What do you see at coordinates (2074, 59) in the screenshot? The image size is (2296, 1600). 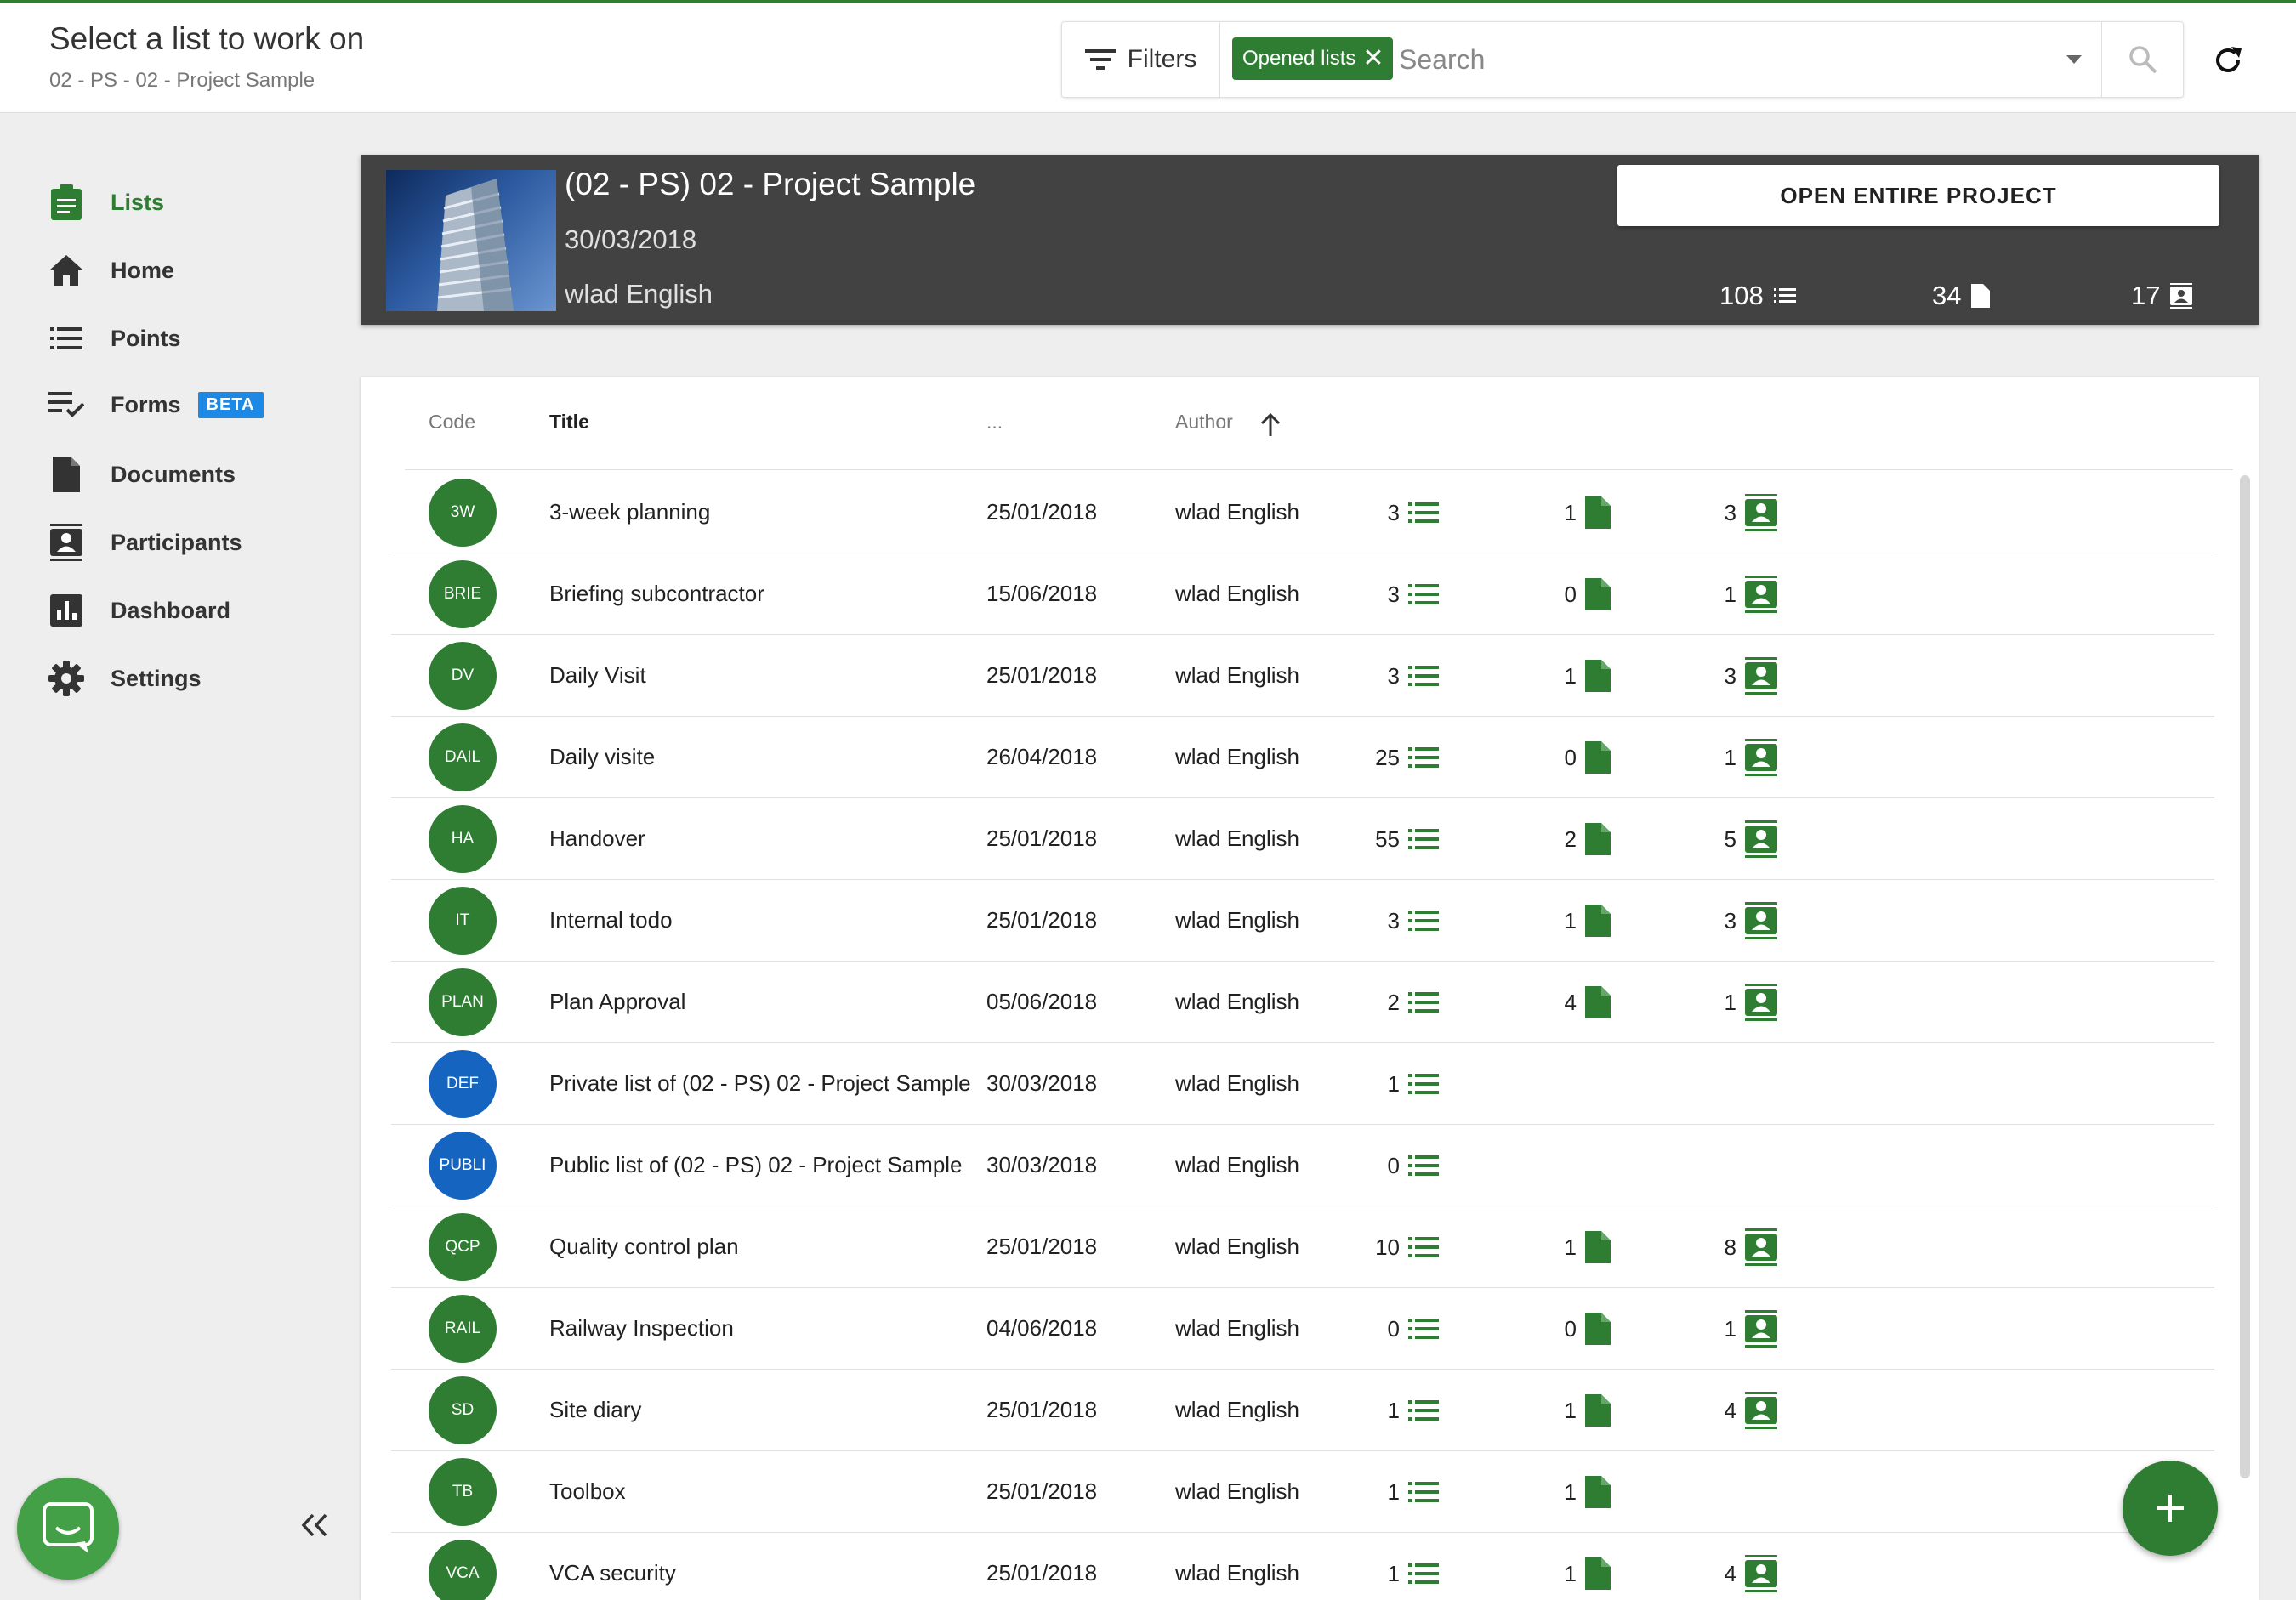 I see `dropdown-arrow-icon` at bounding box center [2074, 59].